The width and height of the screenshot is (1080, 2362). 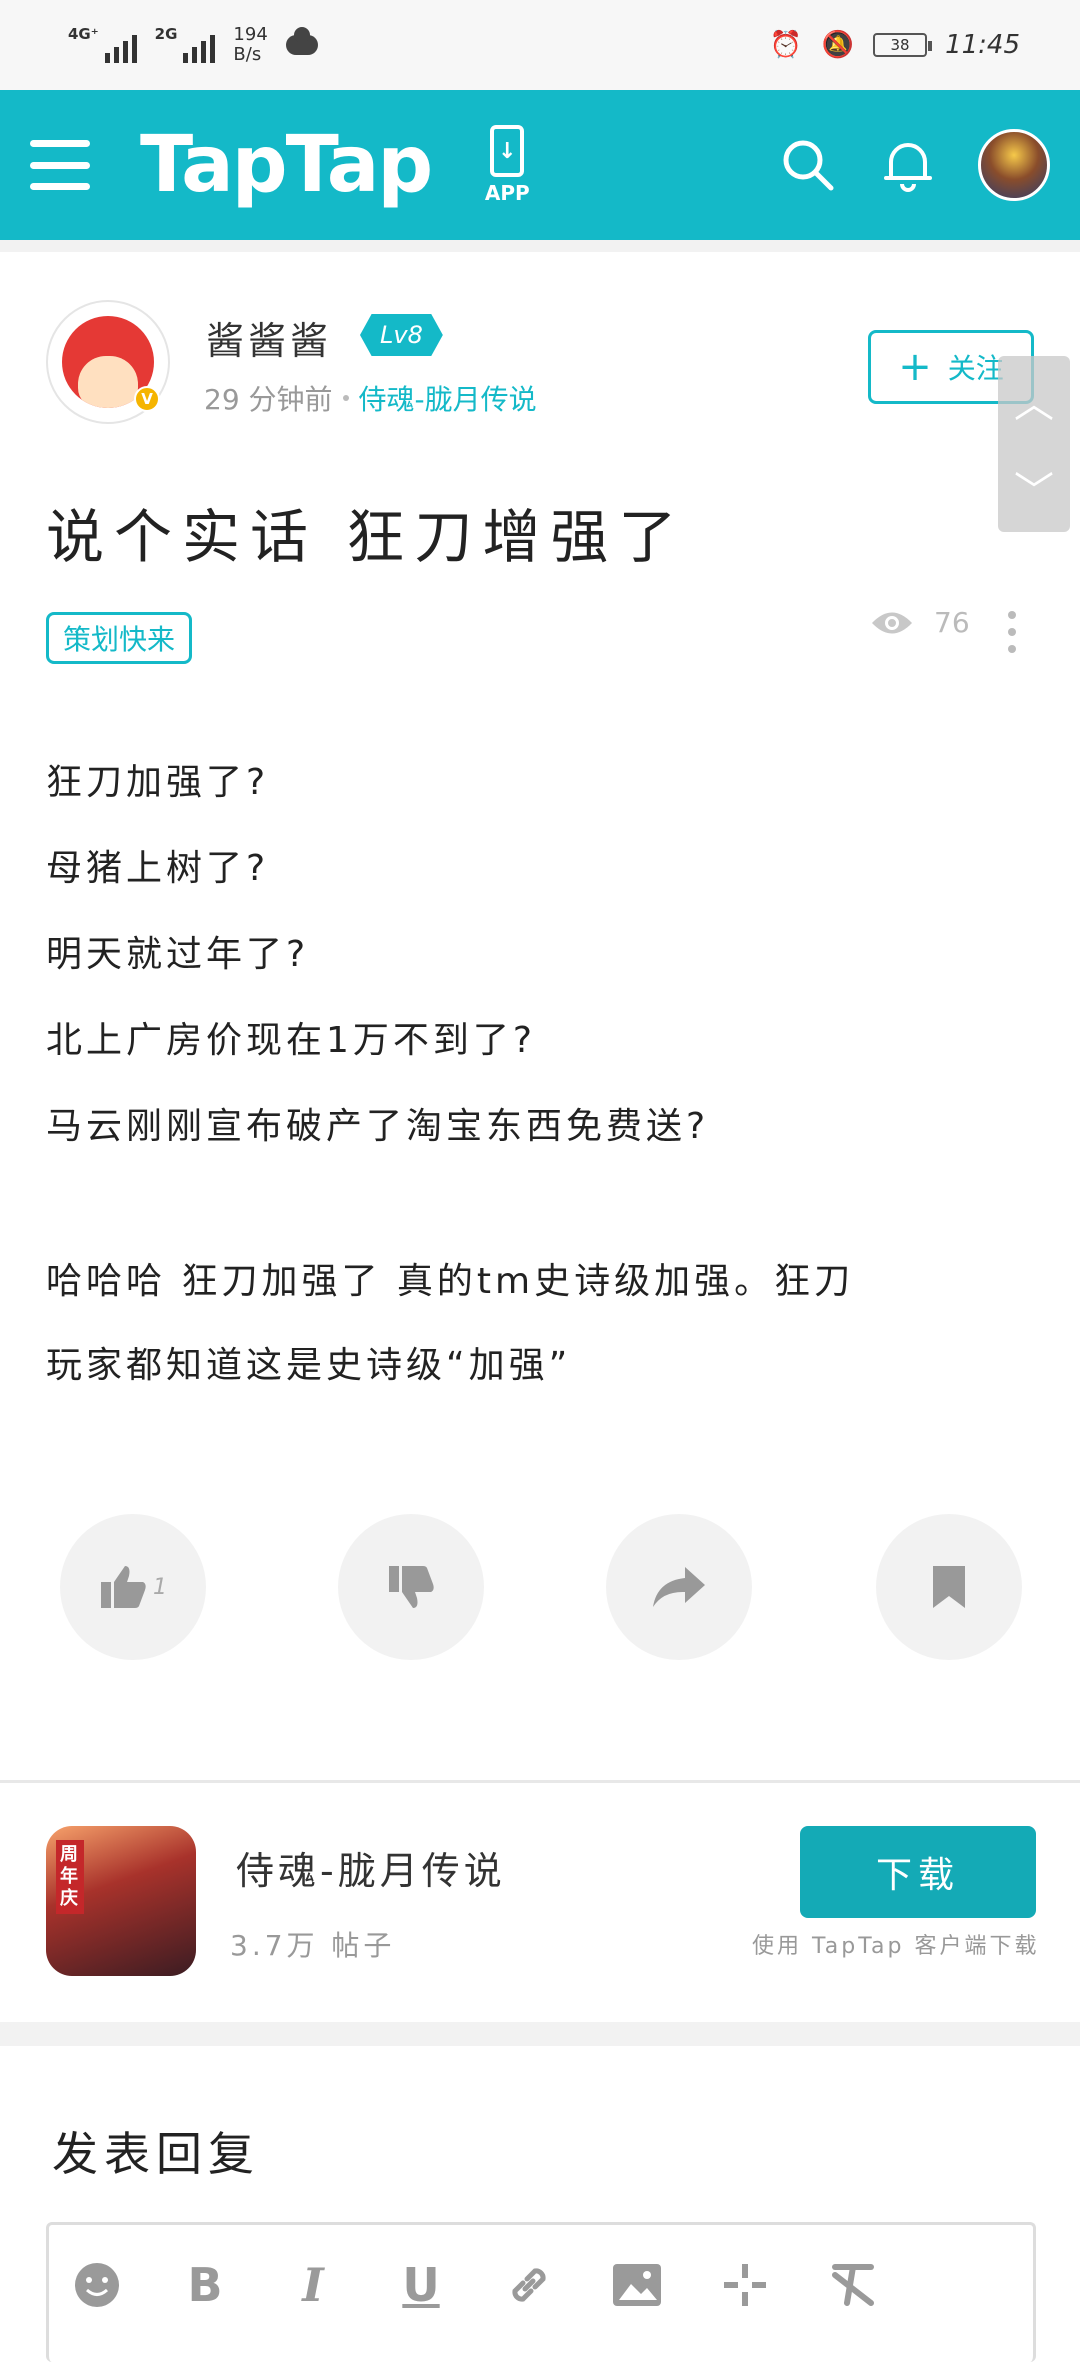 What do you see at coordinates (108, 362) in the screenshot?
I see `author-avatar: V` at bounding box center [108, 362].